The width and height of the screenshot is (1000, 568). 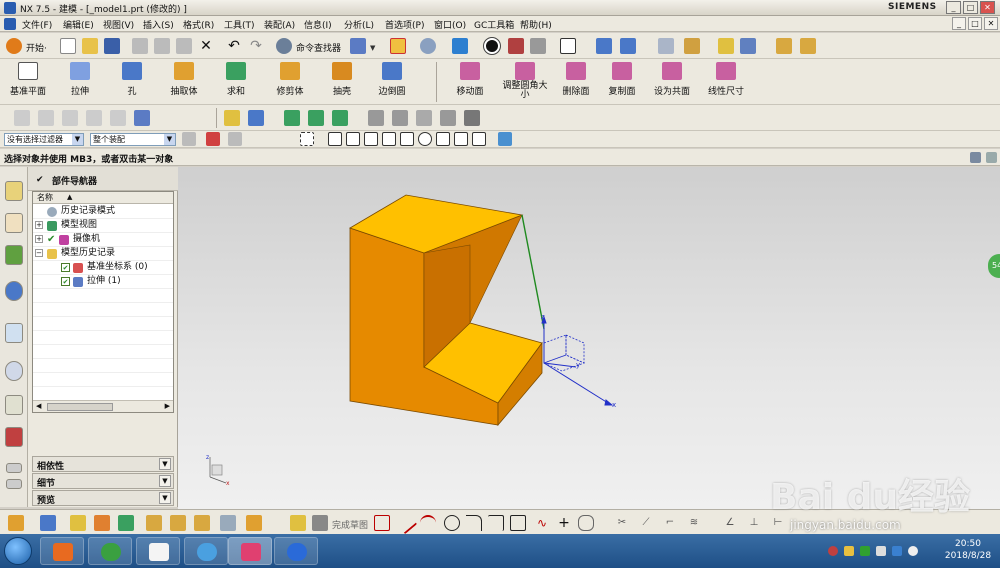 What do you see at coordinates (236, 82) in the screenshot?
I see `unite-button: 求和` at bounding box center [236, 82].